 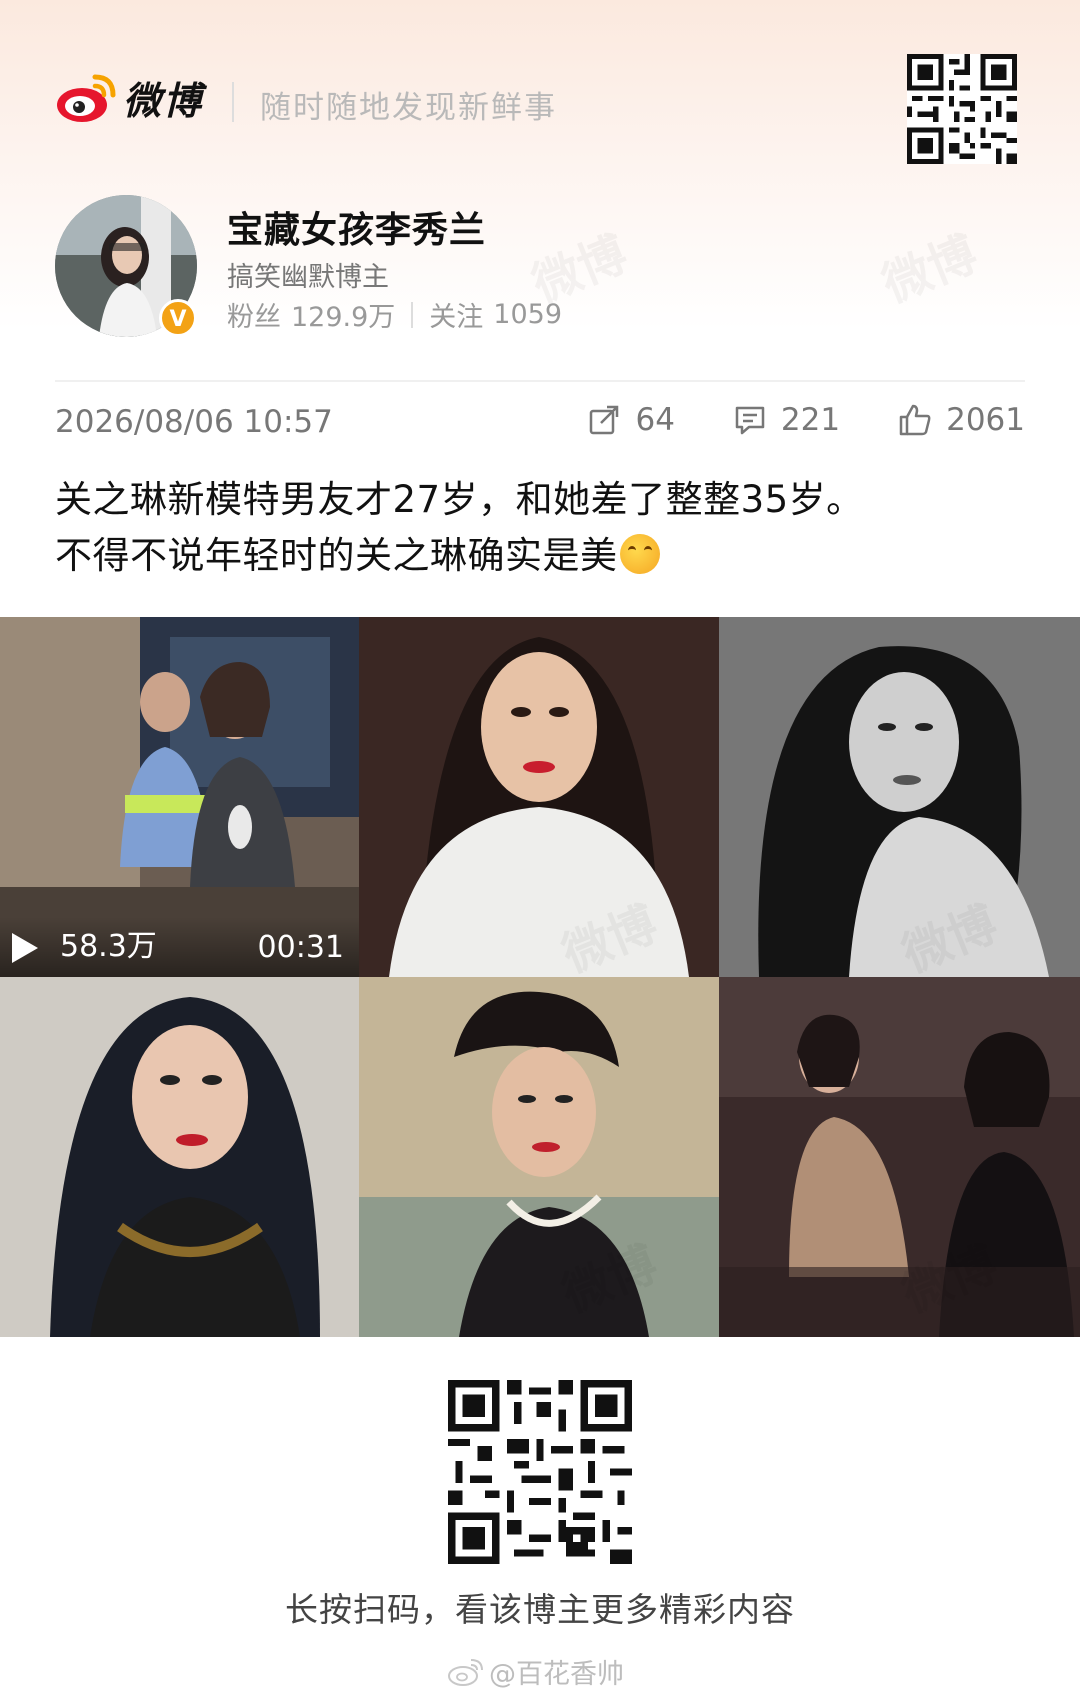 I want to click on photo-4-image, so click(x=179, y=1157).